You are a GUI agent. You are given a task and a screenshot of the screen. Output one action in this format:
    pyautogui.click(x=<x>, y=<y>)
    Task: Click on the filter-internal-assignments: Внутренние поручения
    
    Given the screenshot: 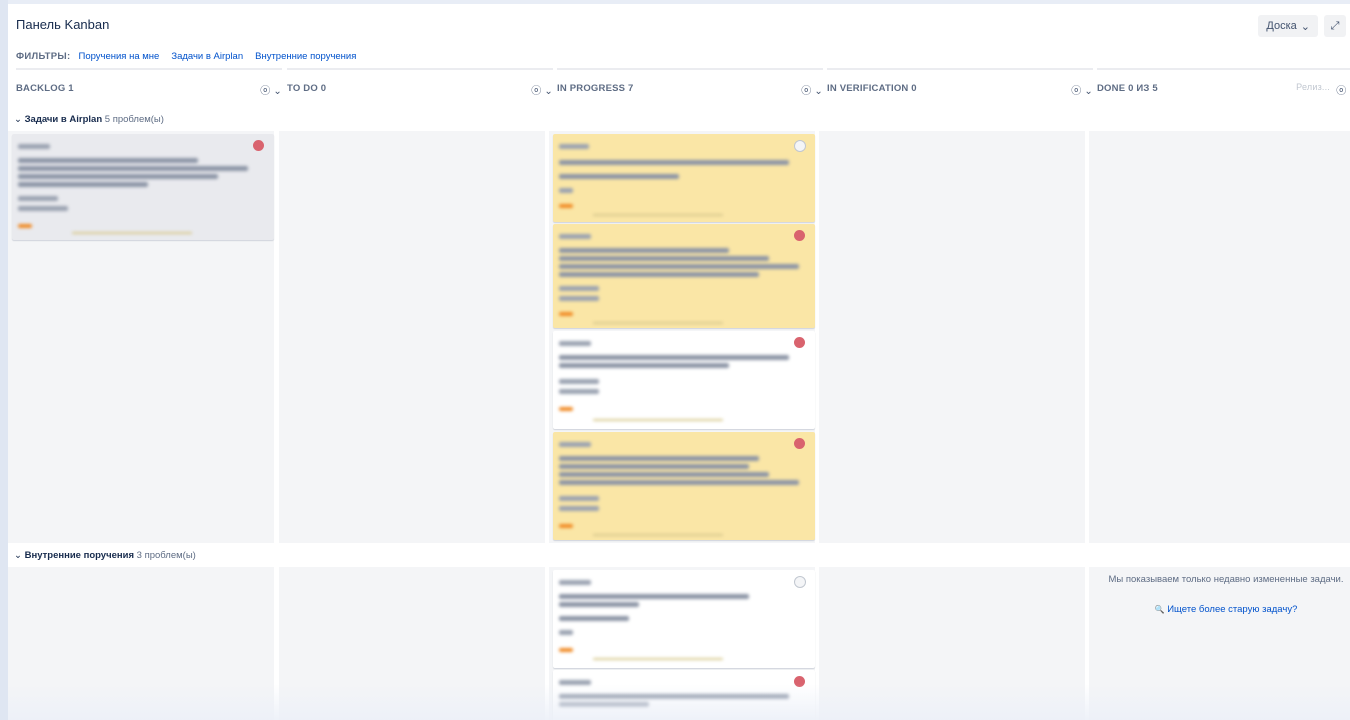 What is the action you would take?
    pyautogui.click(x=305, y=56)
    